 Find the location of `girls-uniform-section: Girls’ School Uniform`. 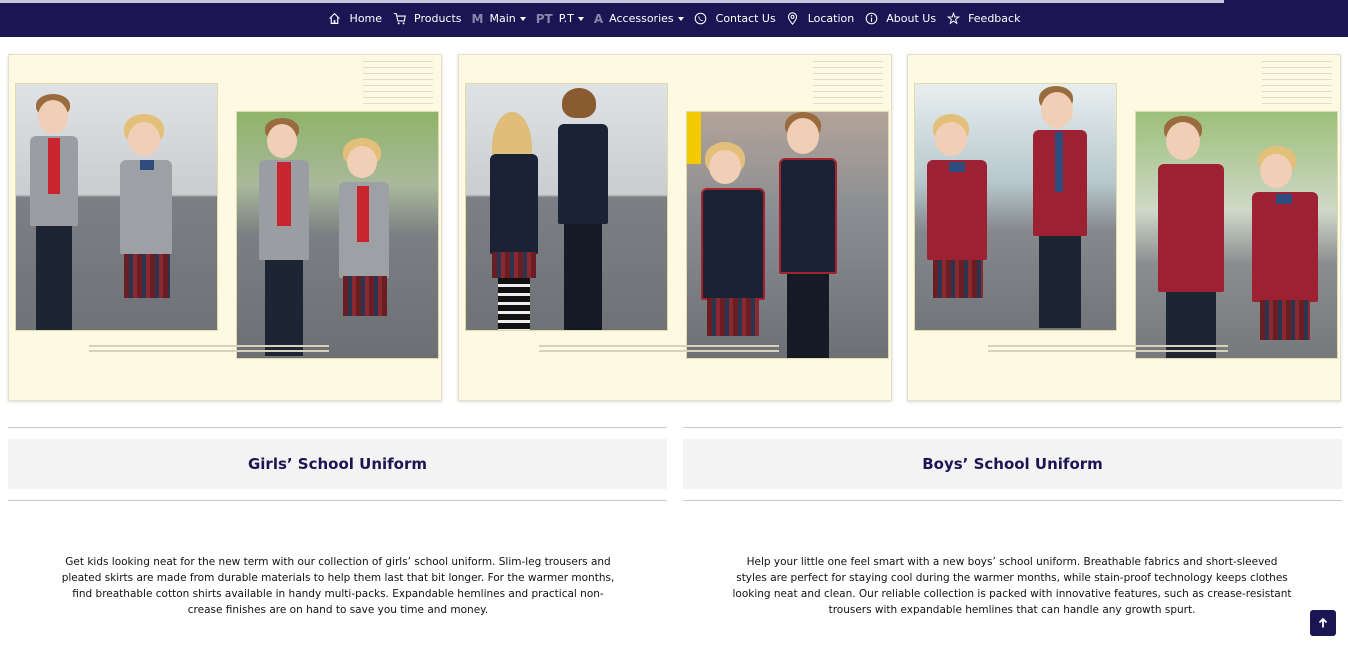

girls-uniform-section: Girls’ School Uniform is located at coordinates (337, 464).